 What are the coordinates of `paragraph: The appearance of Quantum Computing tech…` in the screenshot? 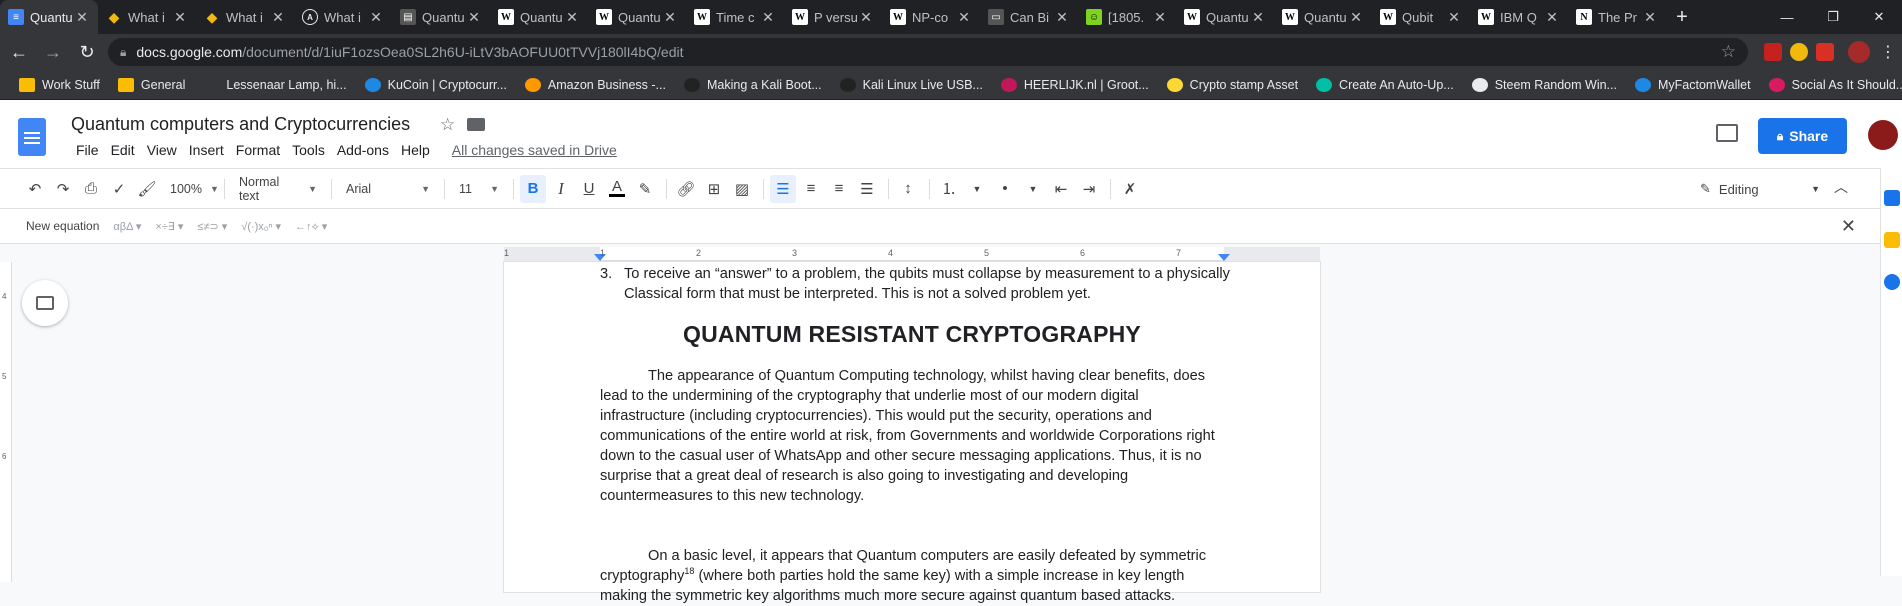 It's located at (912, 436).